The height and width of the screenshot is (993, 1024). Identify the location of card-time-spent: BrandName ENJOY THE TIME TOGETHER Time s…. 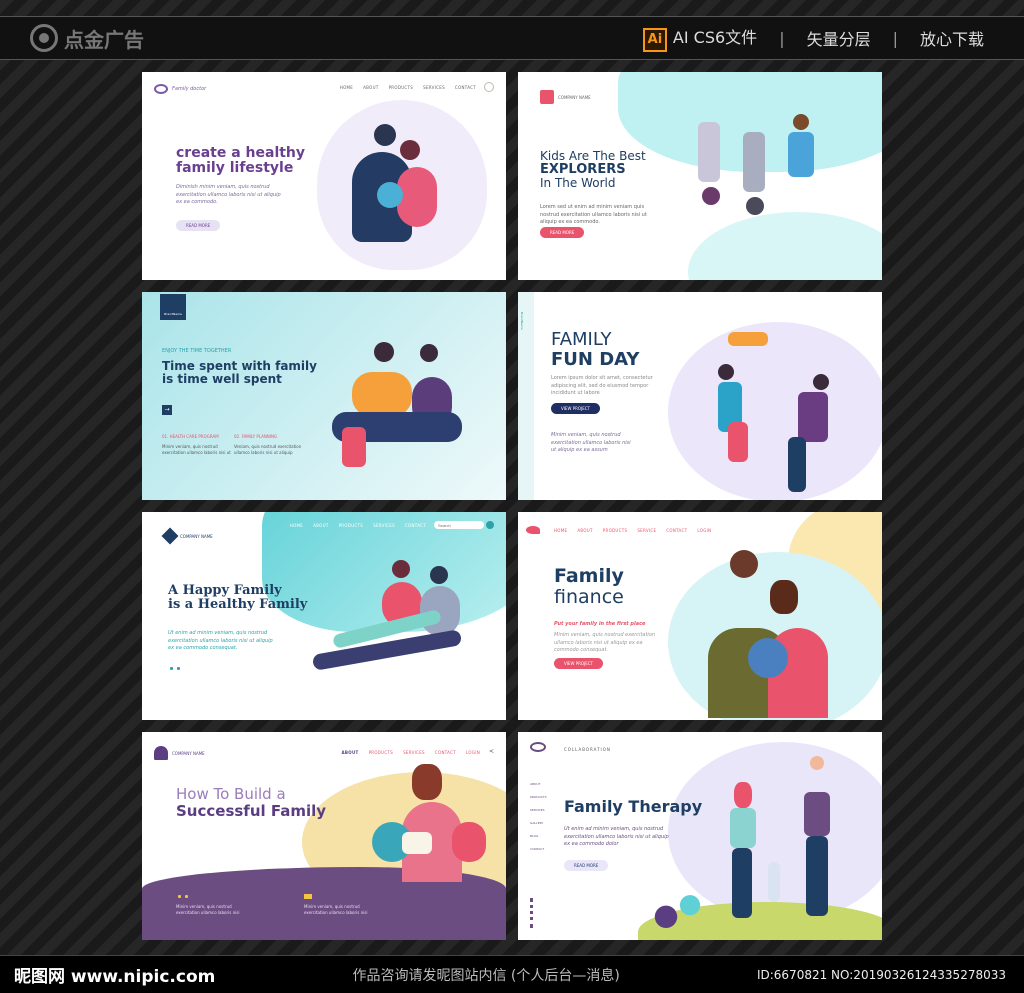
(324, 396).